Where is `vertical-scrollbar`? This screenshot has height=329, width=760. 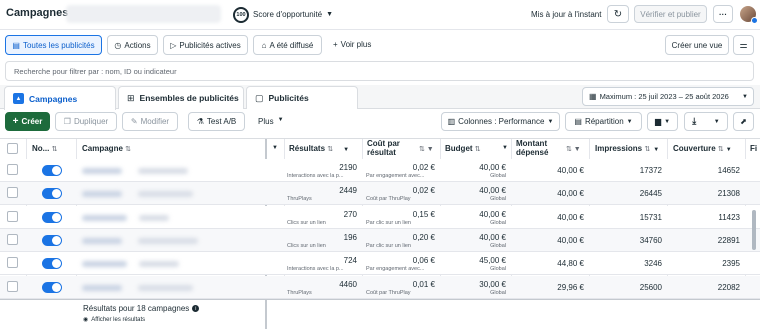
vertical-scrollbar is located at coordinates (754, 230).